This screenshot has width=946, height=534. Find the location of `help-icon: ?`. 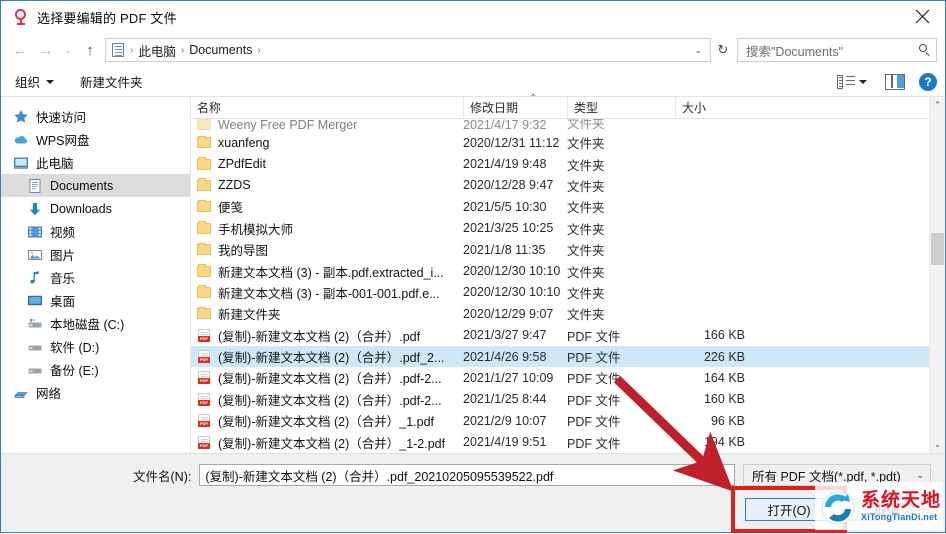

help-icon: ? is located at coordinates (928, 81).